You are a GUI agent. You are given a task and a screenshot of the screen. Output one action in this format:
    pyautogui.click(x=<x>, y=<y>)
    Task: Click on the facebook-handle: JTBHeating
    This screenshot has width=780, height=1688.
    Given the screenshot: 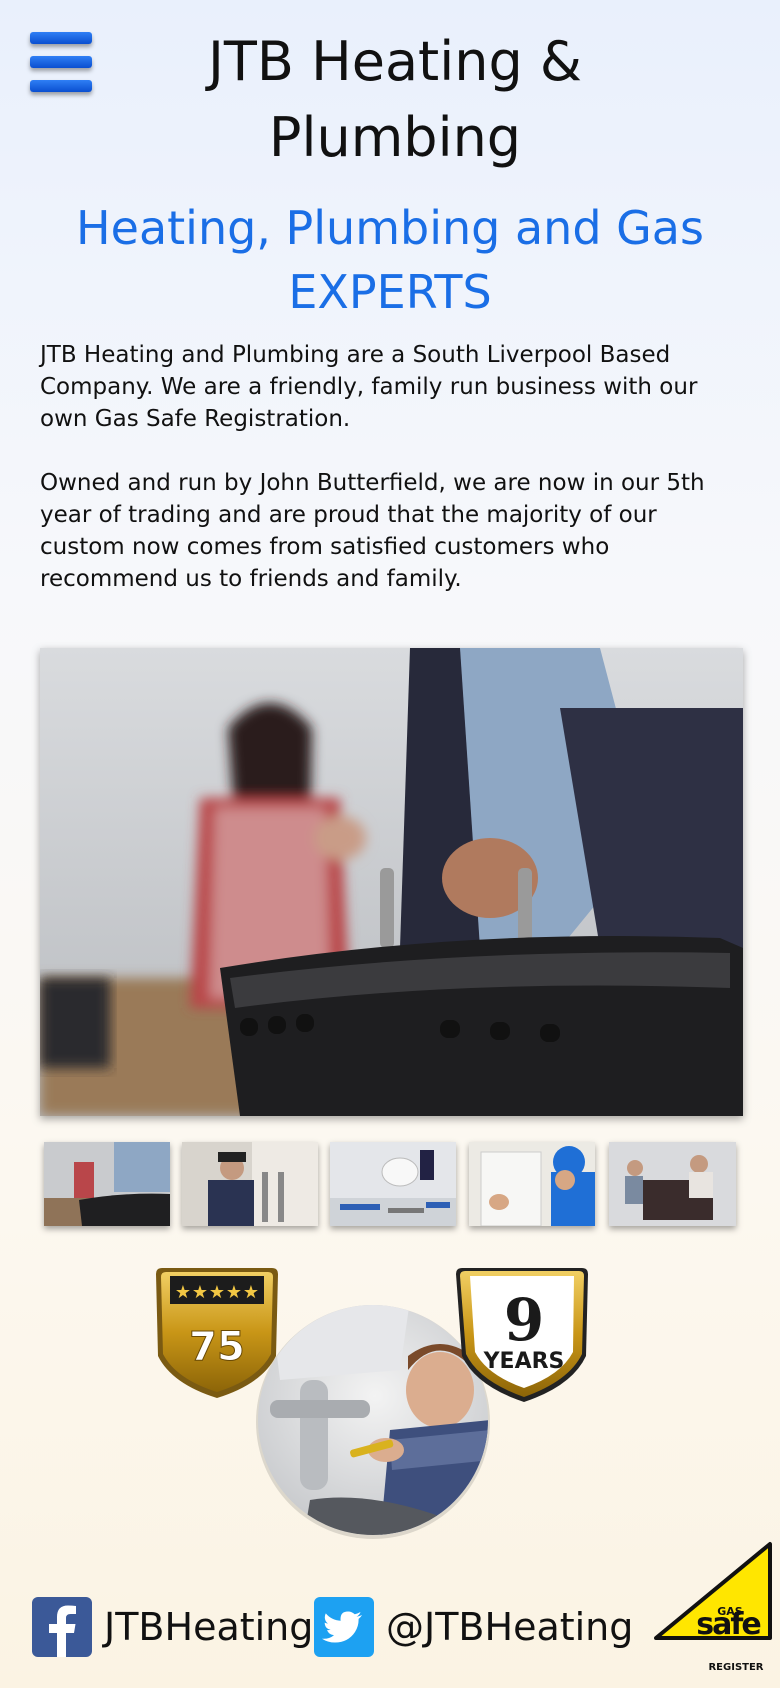 What is the action you would take?
    pyautogui.click(x=209, y=1627)
    